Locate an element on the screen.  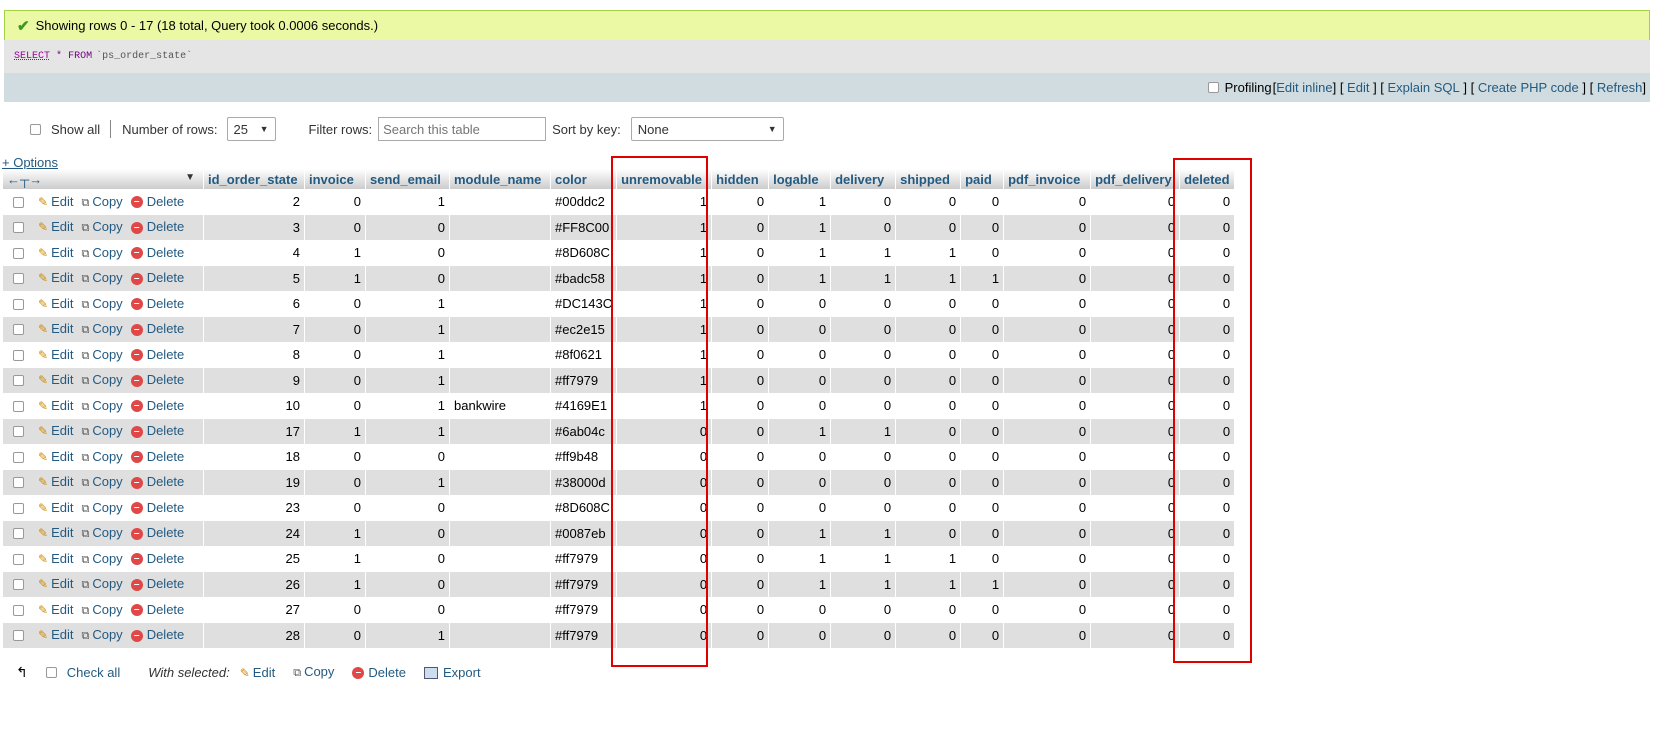
cell-id_order_state: 10 is located at coordinates (254, 406).